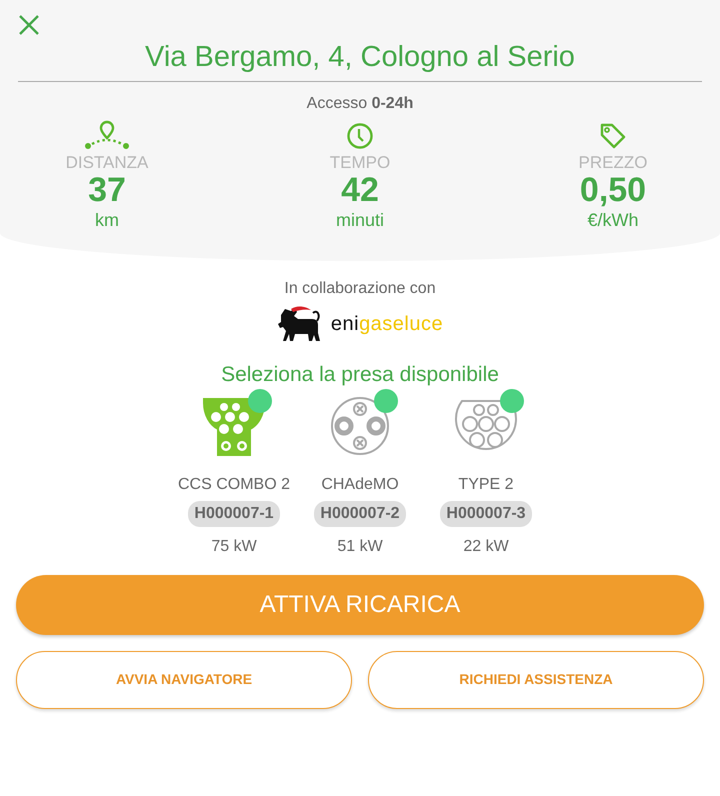 The image size is (720, 796). I want to click on stat-label: DISTANZA, so click(107, 163).